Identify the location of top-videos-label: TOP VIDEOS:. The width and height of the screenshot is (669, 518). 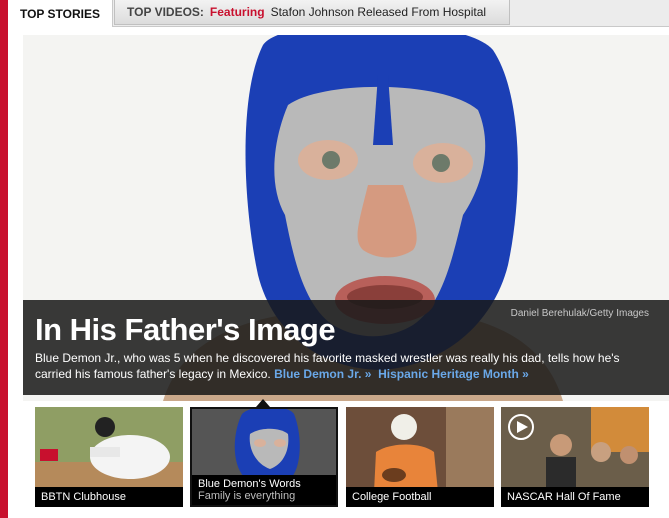
(165, 12).